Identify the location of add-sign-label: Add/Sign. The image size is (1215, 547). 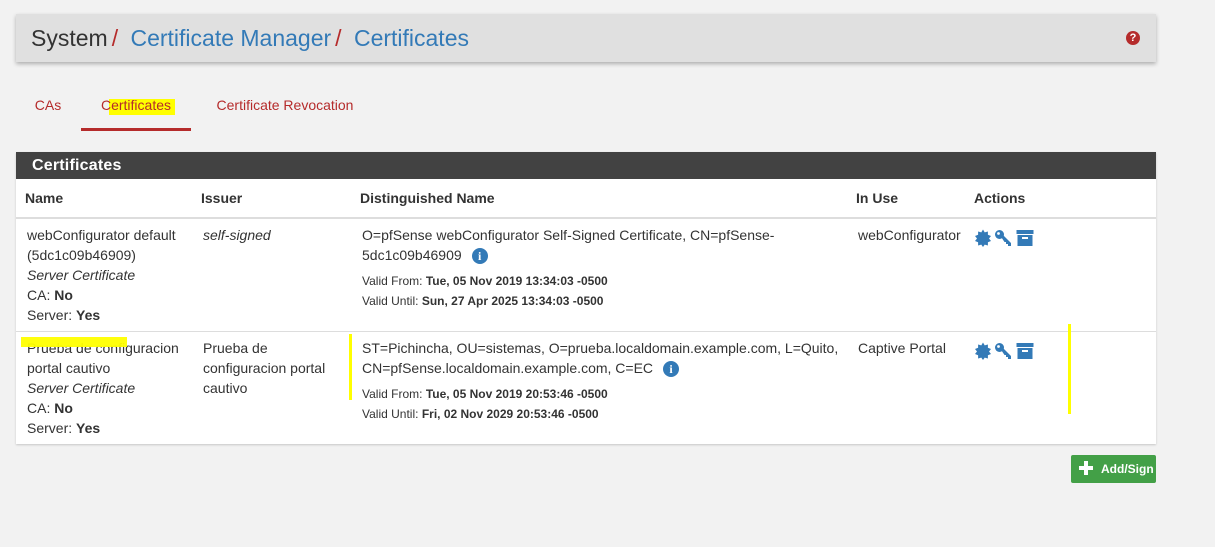
(1127, 469).